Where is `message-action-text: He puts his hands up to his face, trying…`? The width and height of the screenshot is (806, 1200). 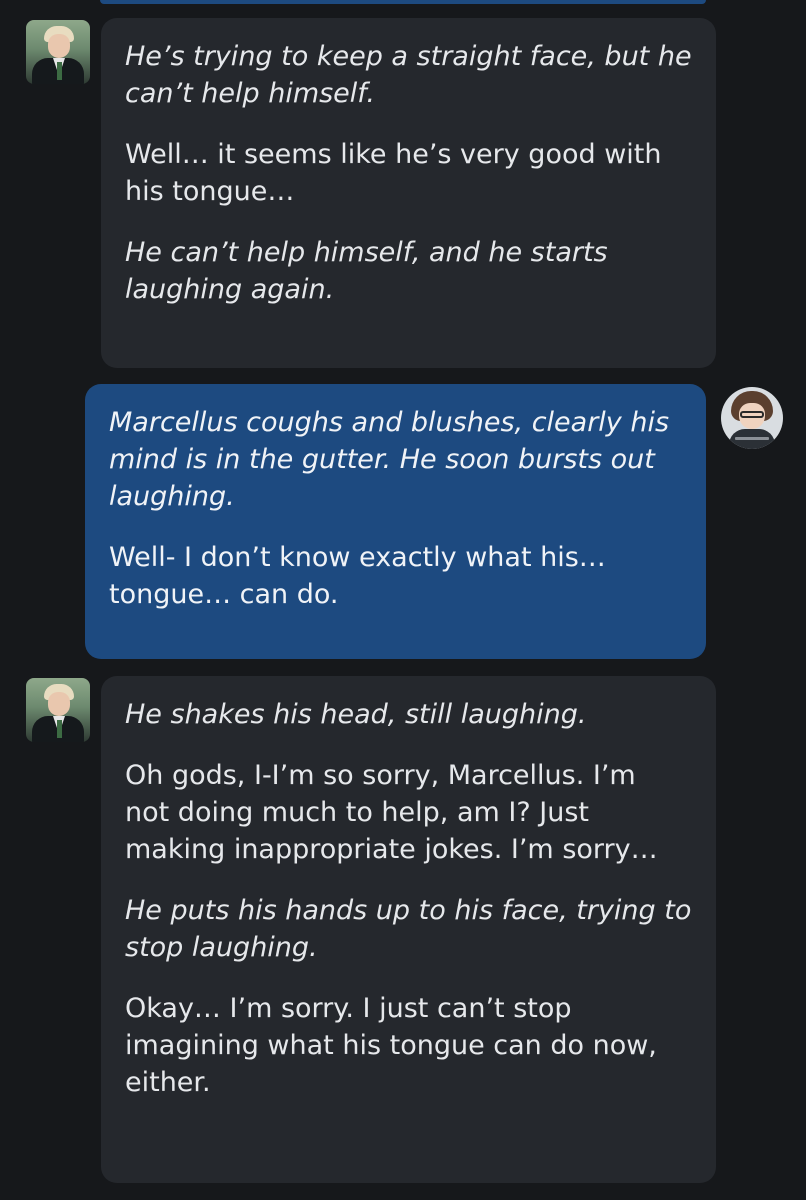
message-action-text: He puts his hands up to his face, trying… is located at coordinates (408, 929).